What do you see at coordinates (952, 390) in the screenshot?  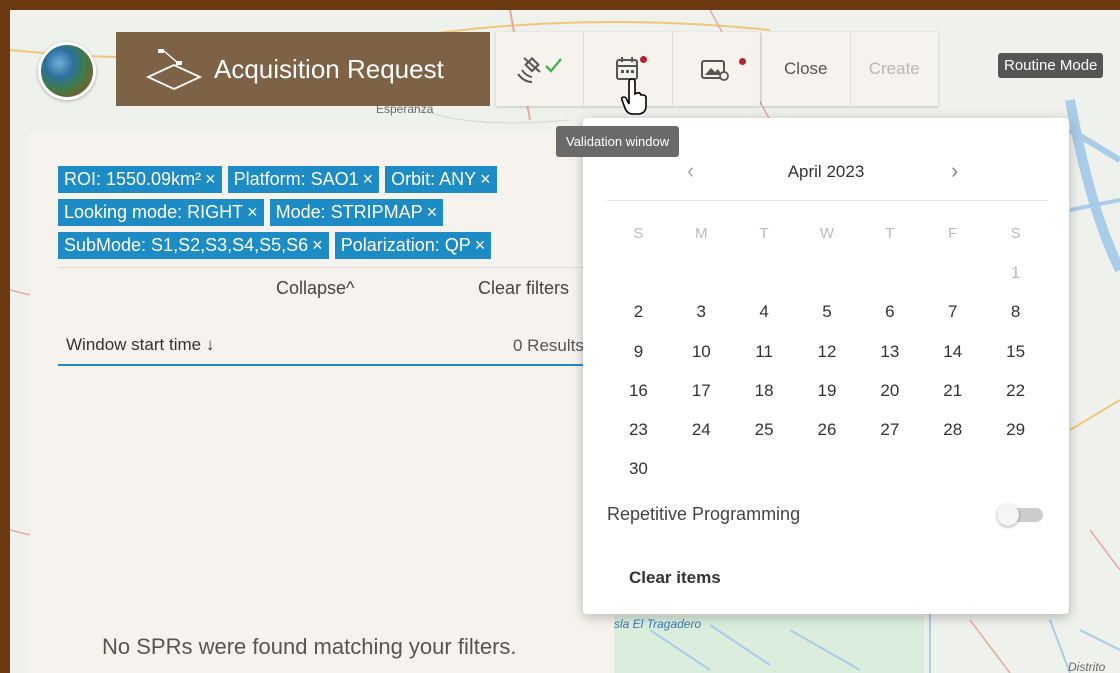 I see `calendar-day: 21` at bounding box center [952, 390].